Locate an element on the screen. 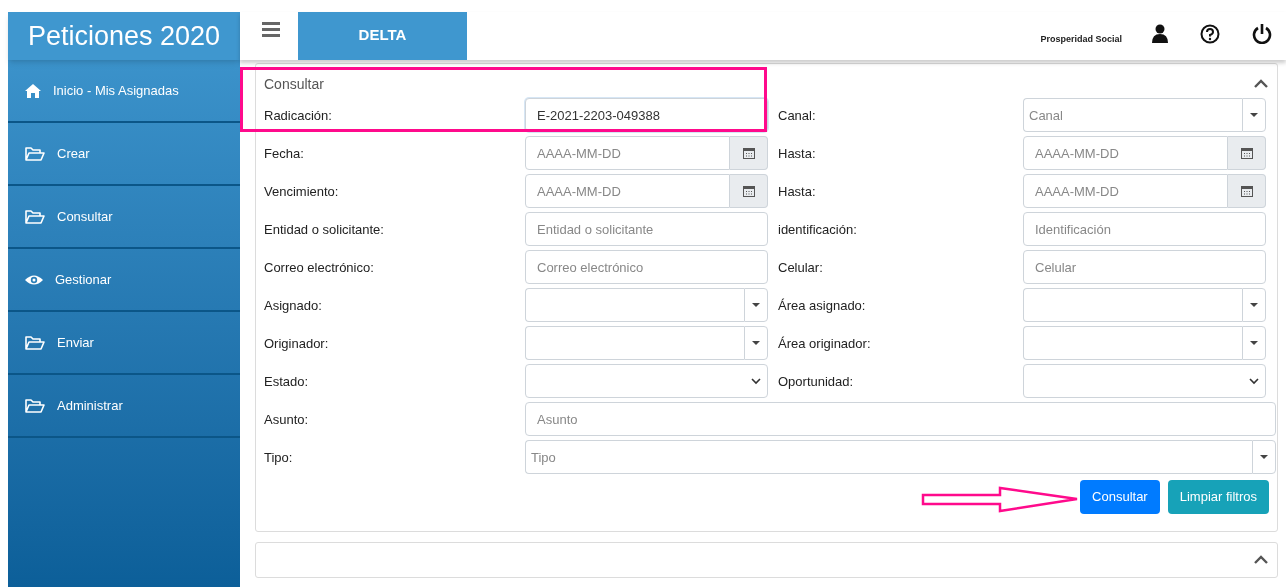  panel-title: Consultar is located at coordinates (294, 84).